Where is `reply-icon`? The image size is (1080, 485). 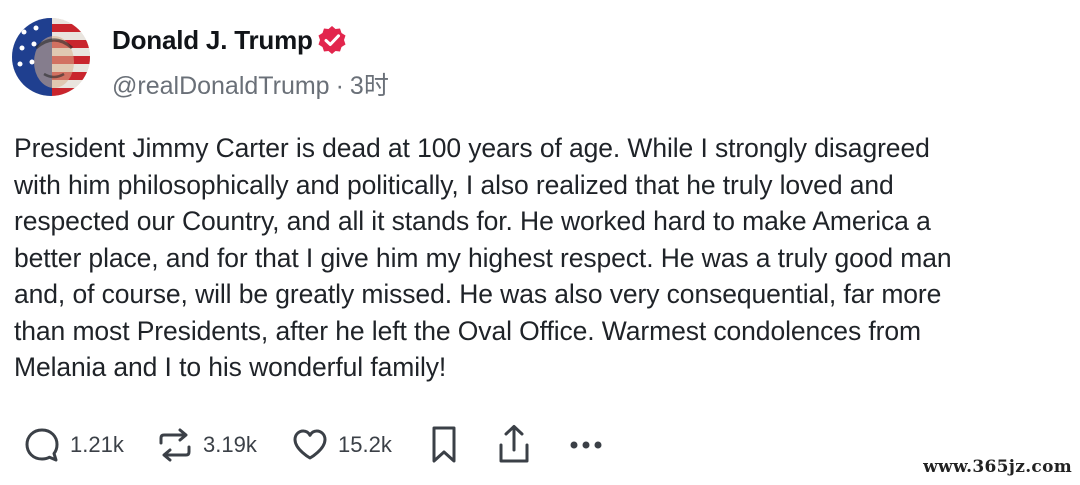 reply-icon is located at coordinates (42, 445).